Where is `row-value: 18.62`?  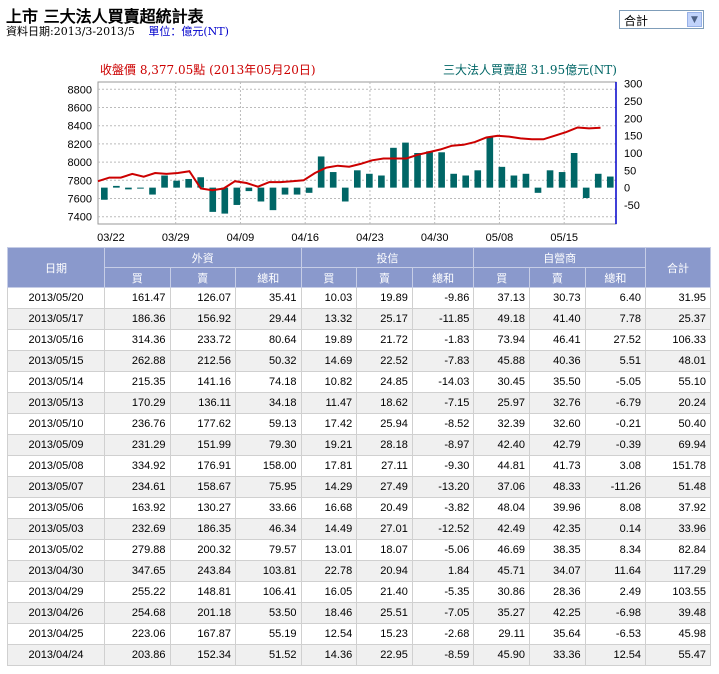 row-value: 18.62 is located at coordinates (384, 403).